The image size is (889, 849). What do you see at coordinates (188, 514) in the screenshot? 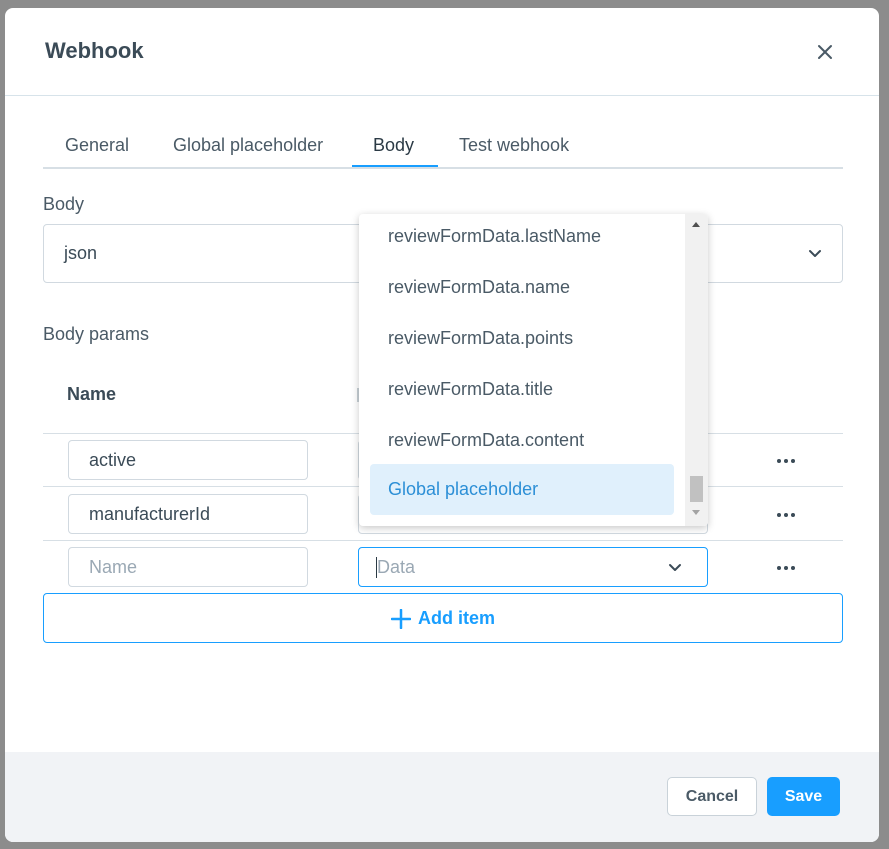
I see `param-name-input: manufacturerId` at bounding box center [188, 514].